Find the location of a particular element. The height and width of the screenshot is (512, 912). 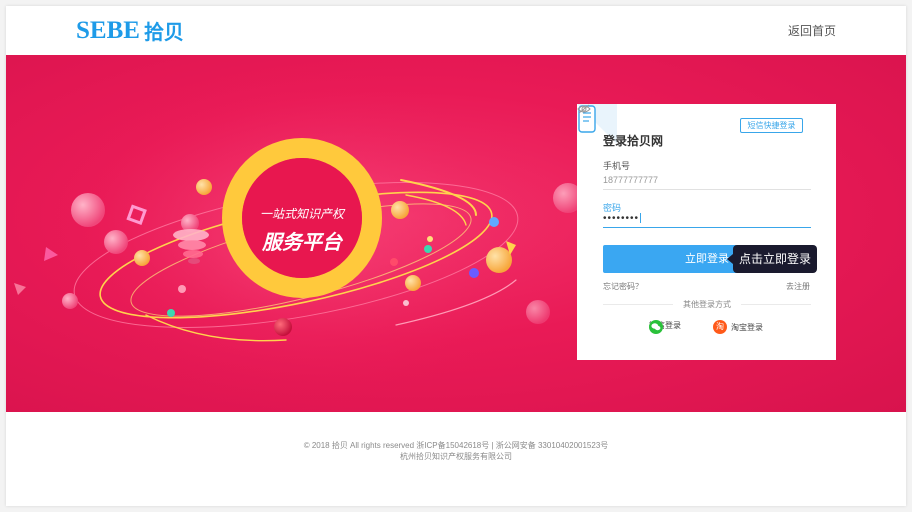

password-underline is located at coordinates (707, 227).